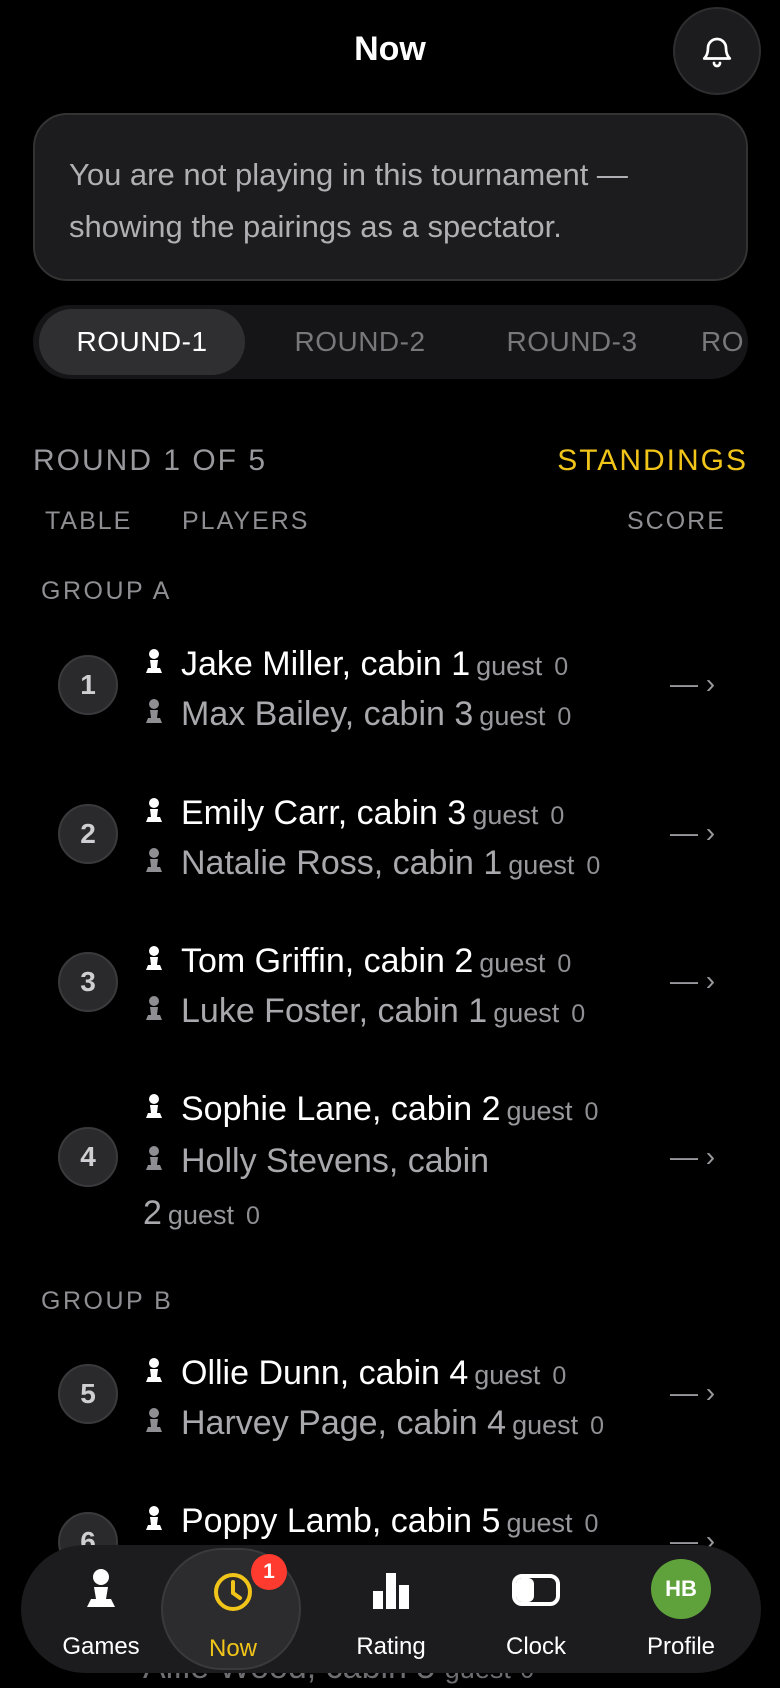 The width and height of the screenshot is (780, 1688). I want to click on black-player: Harvey Page, cabin 4 guest 0, so click(403, 1424).